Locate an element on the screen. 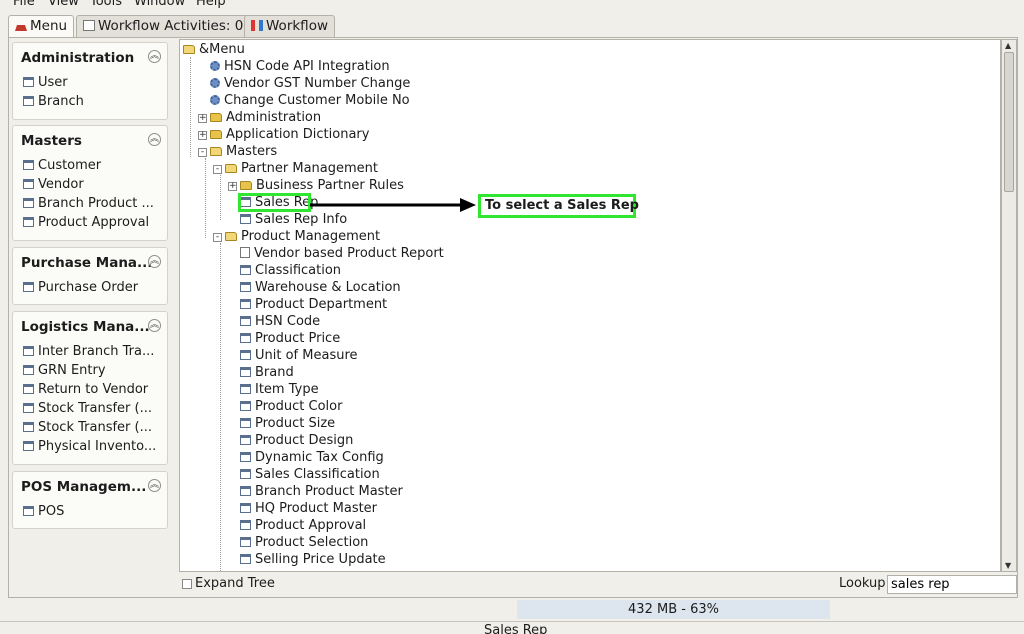 The image size is (1024, 634). sidebar-item-customer: Customer is located at coordinates (62, 165).